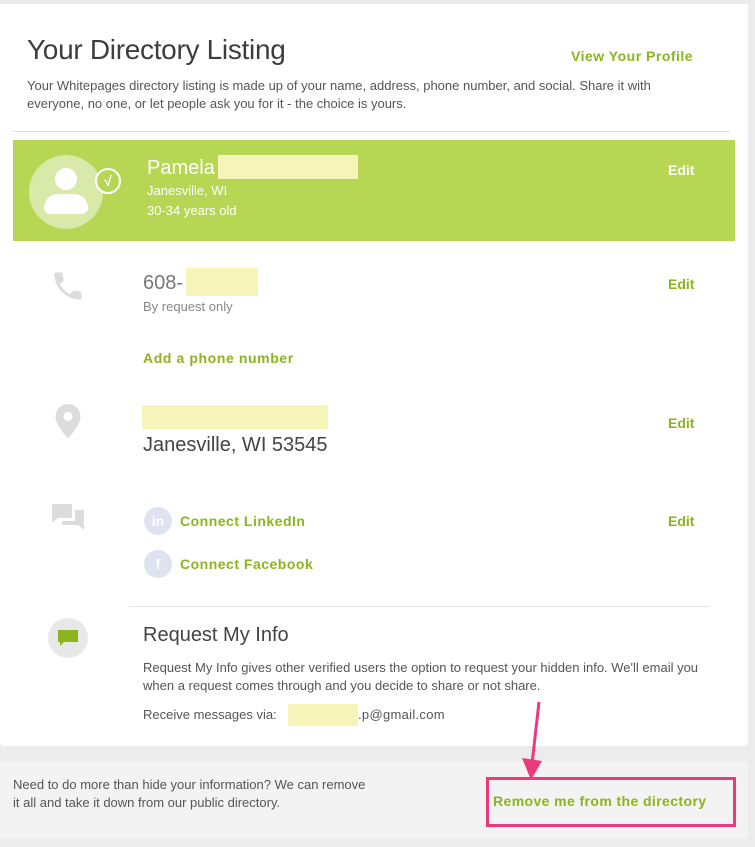 The height and width of the screenshot is (847, 755). What do you see at coordinates (108, 181) in the screenshot?
I see `verified-check-icon: √` at bounding box center [108, 181].